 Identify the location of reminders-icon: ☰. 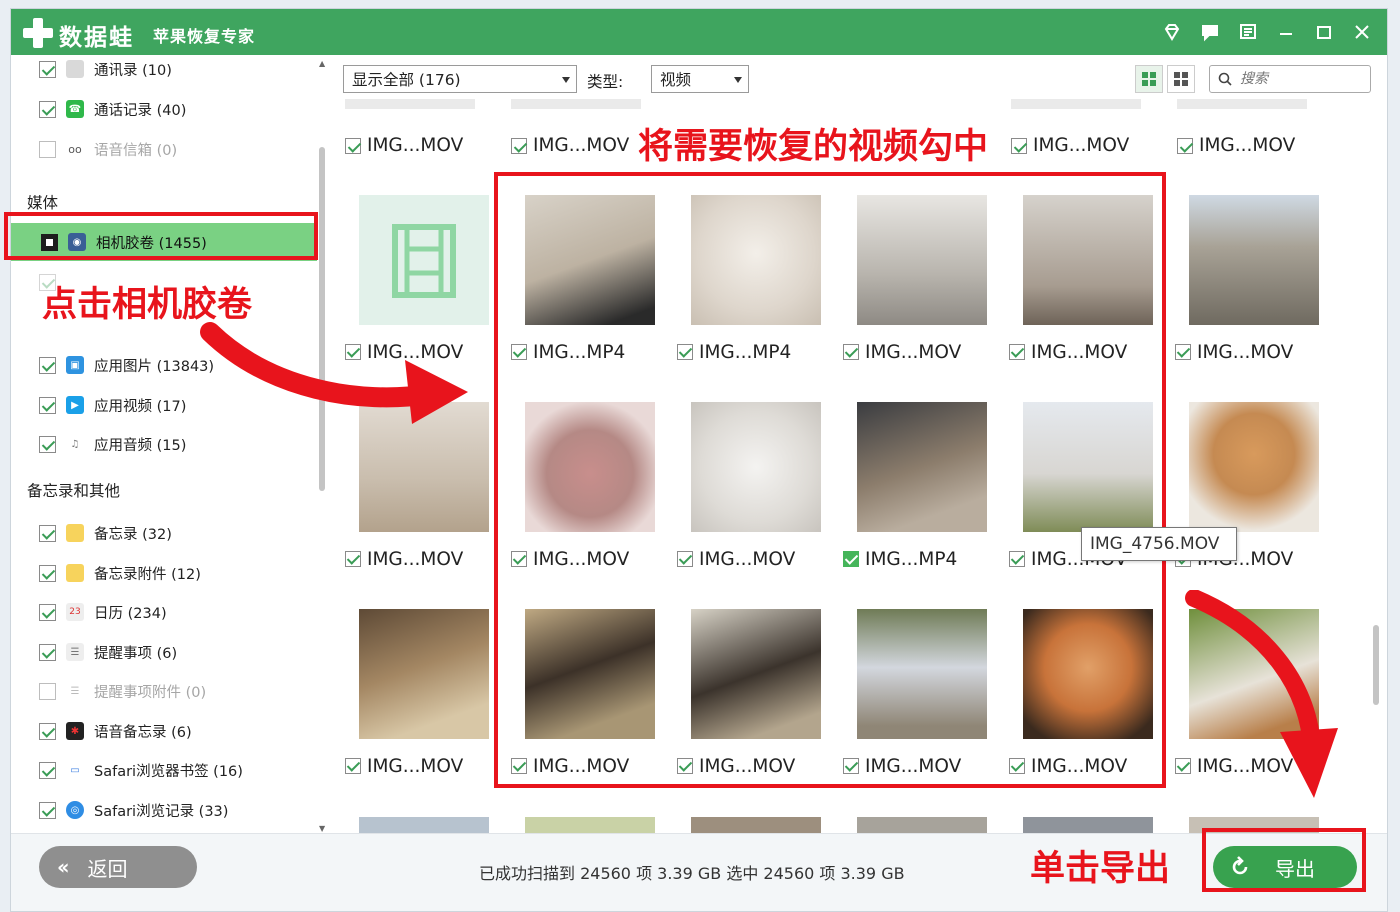
(75, 652).